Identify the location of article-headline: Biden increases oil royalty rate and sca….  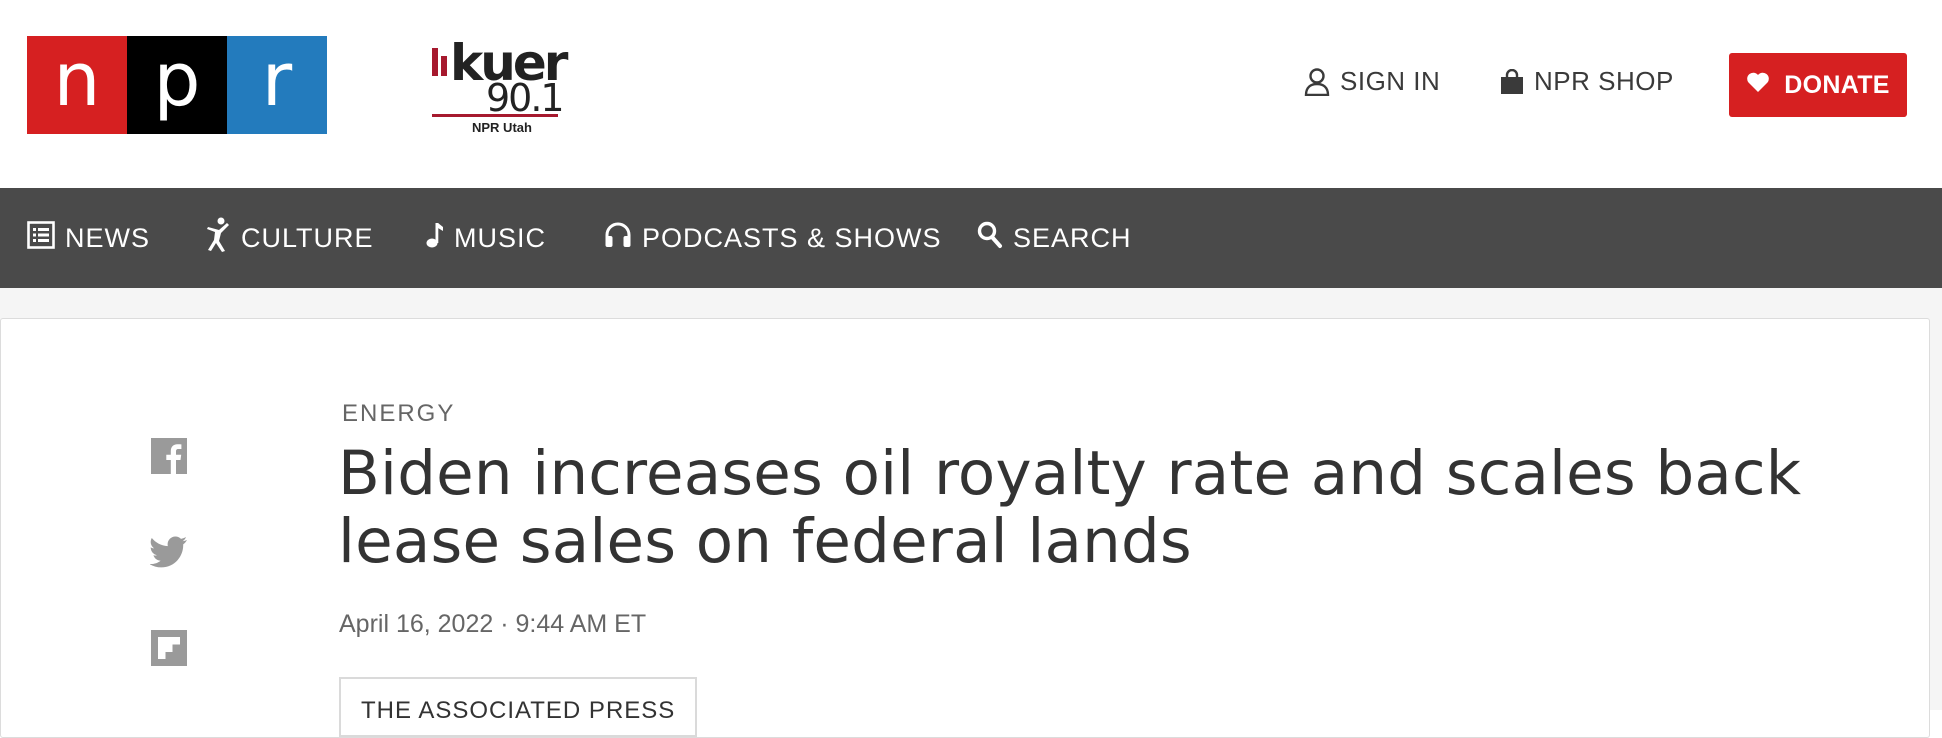
(1070, 507).